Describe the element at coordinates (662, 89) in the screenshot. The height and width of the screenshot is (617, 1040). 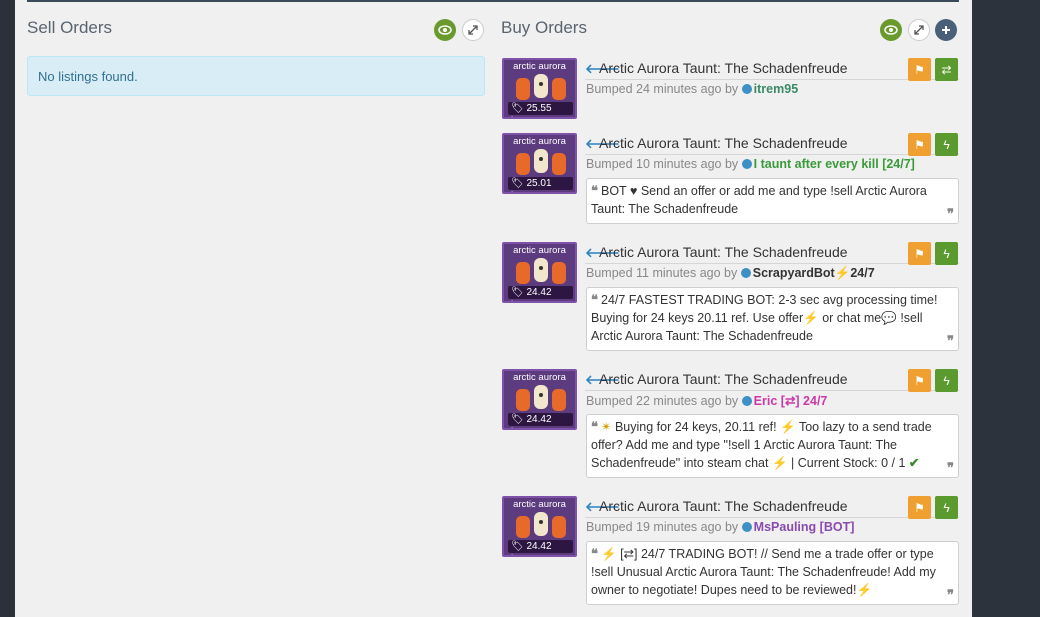
I see `bumped-text: Bumped 24 minutes ago by` at that location.